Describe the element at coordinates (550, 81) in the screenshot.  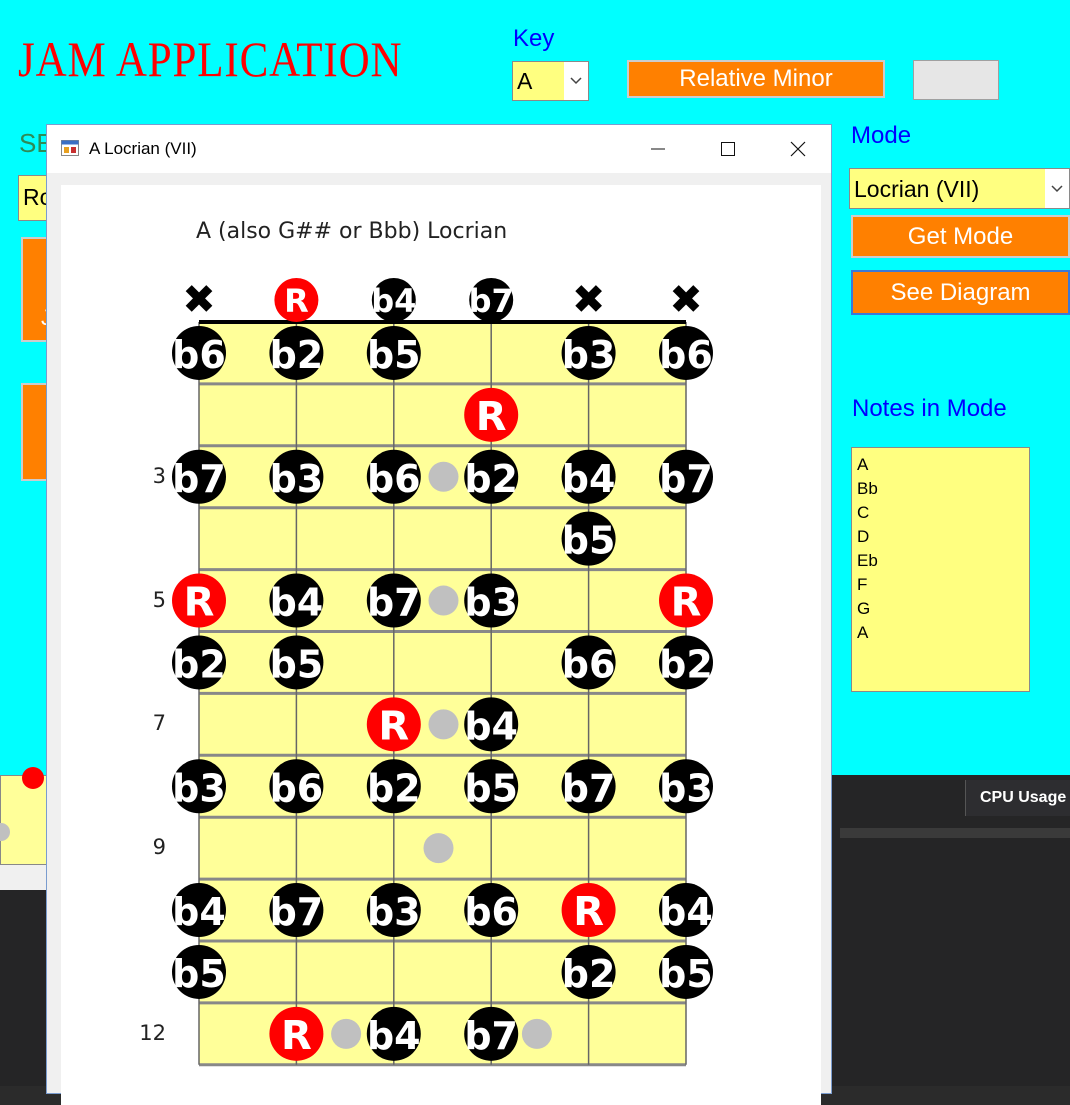
I see `key-select: A` at that location.